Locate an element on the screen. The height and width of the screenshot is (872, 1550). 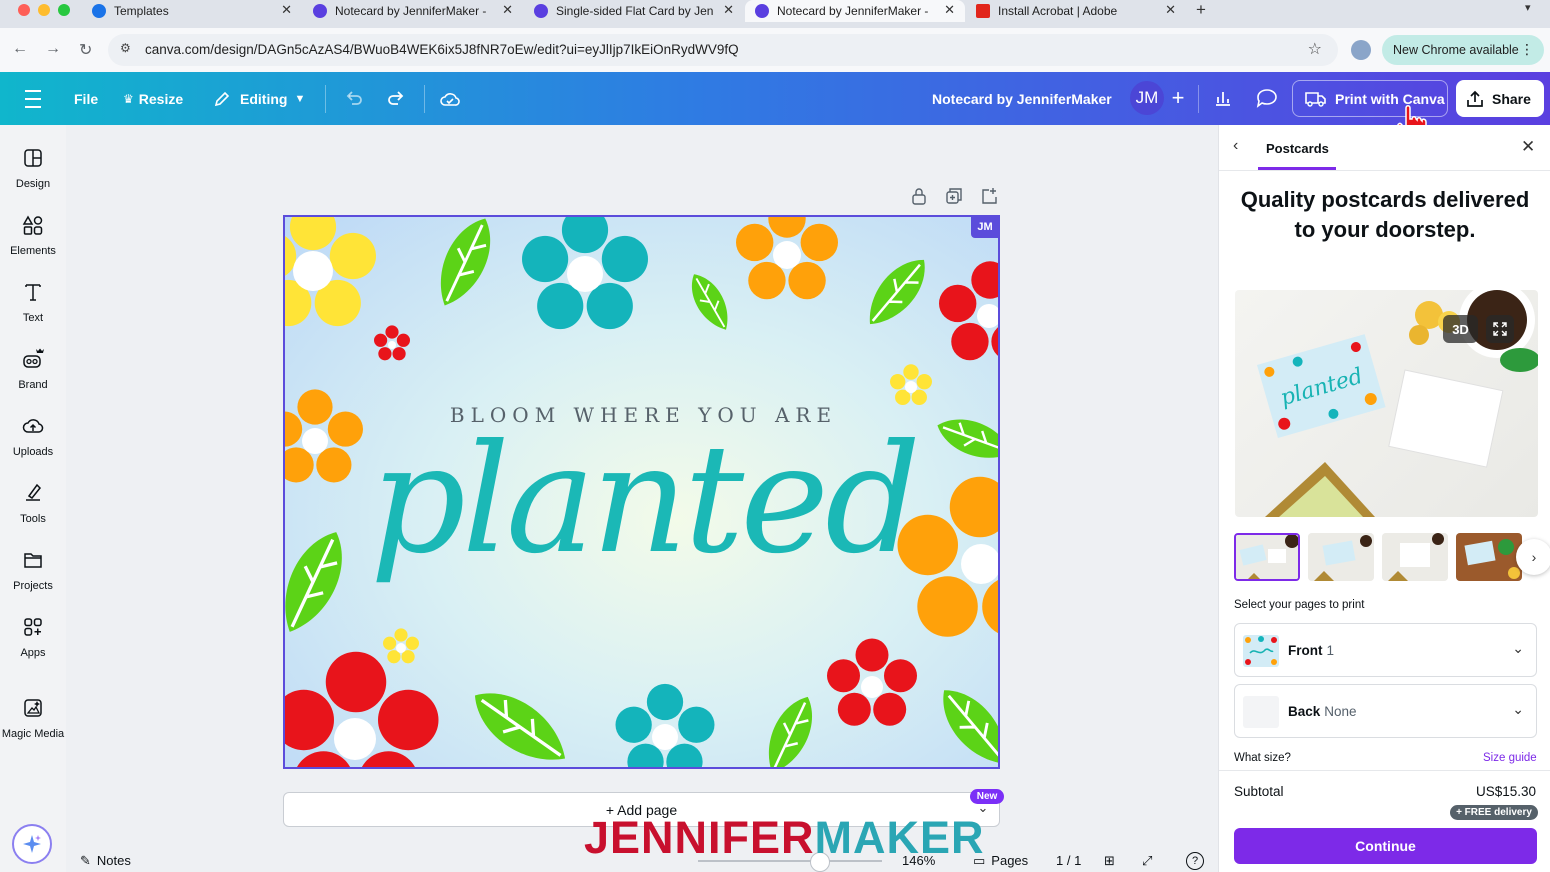
continue-button: Continue is located at coordinates (1385, 846).